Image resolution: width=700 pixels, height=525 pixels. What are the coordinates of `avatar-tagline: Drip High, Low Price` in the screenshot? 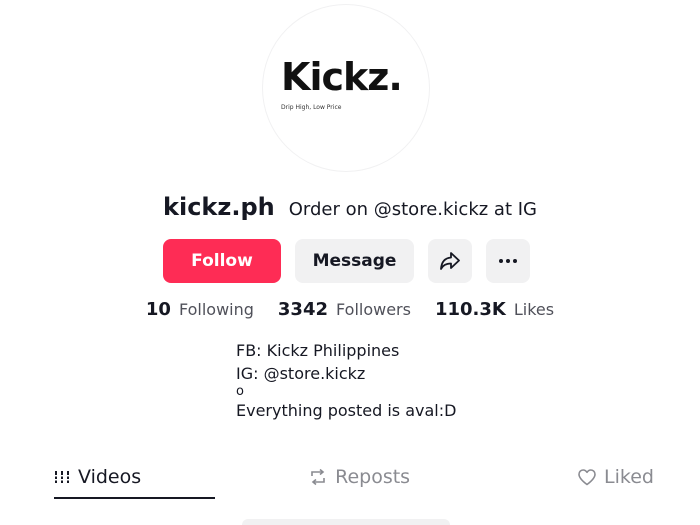 It's located at (311, 107).